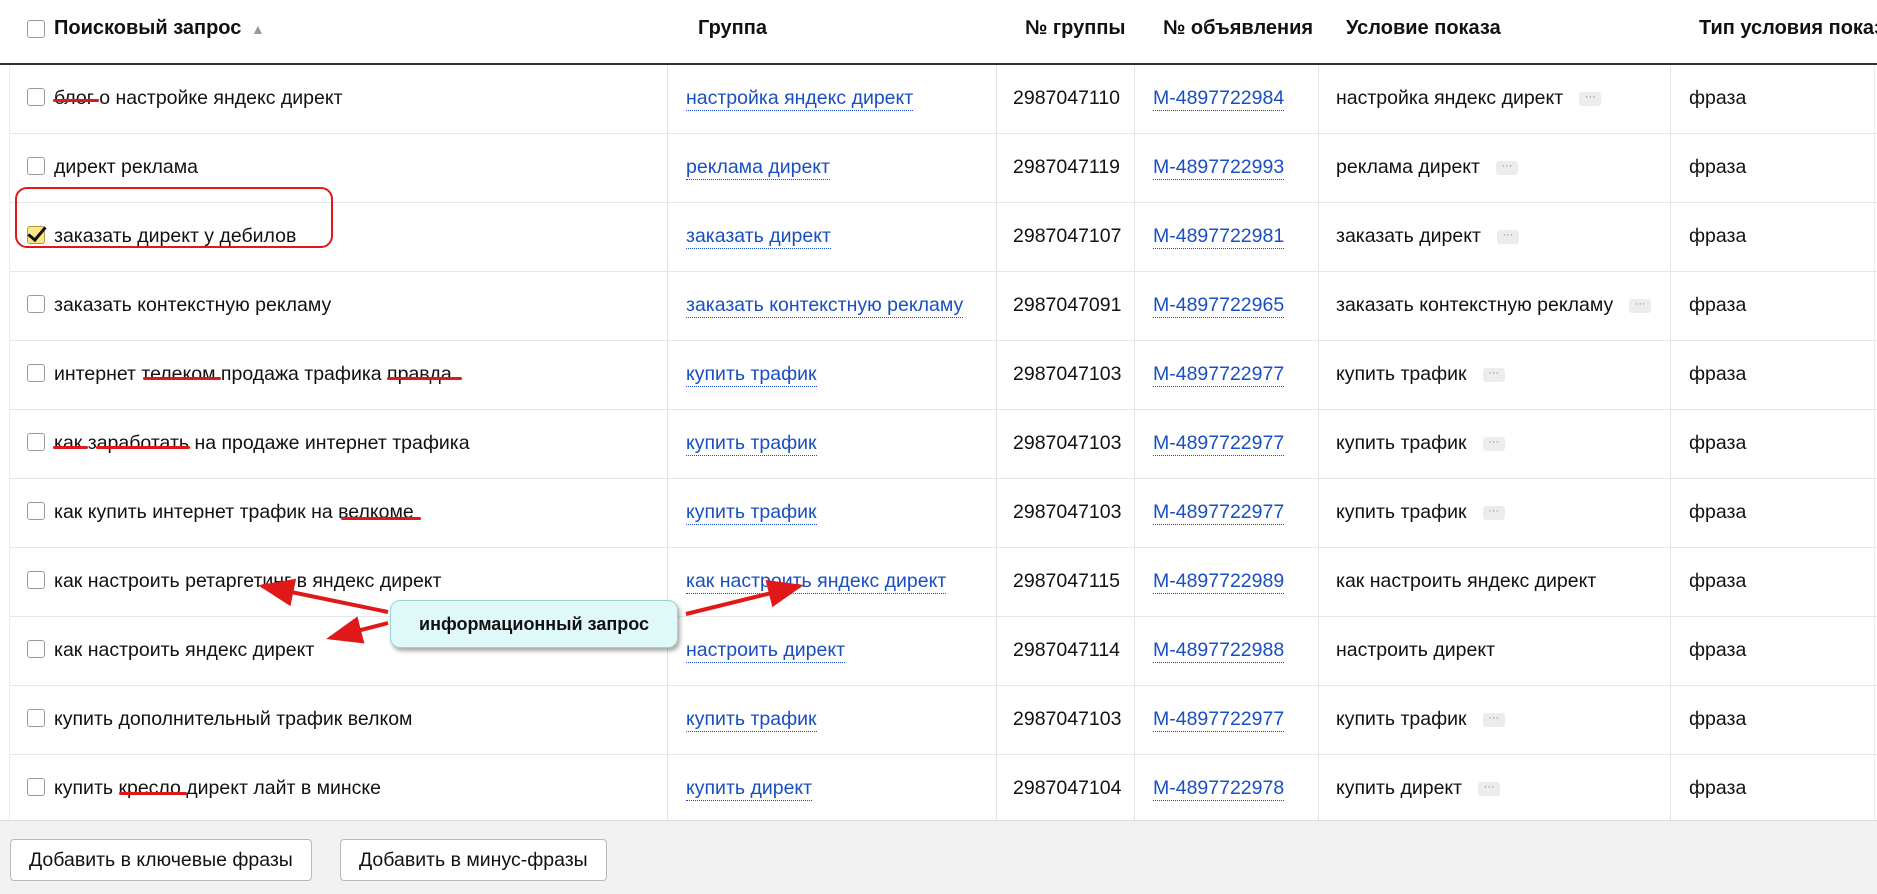 This screenshot has width=1877, height=894. Describe the element at coordinates (161, 860) in the screenshot. I see `add-to-keywords-button: Добавить в ключевые фразы` at that location.